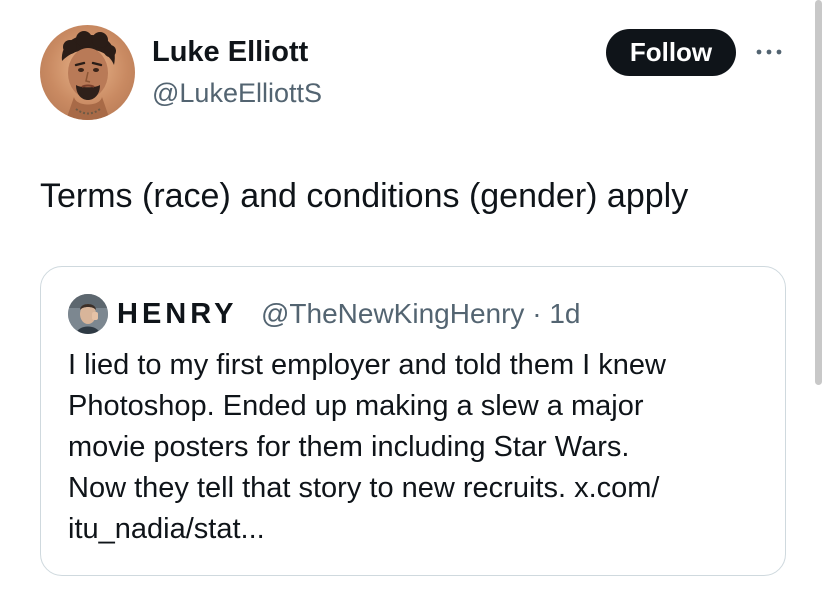 This screenshot has width=828, height=606. What do you see at coordinates (88, 75) in the screenshot?
I see `avatar-portrait` at bounding box center [88, 75].